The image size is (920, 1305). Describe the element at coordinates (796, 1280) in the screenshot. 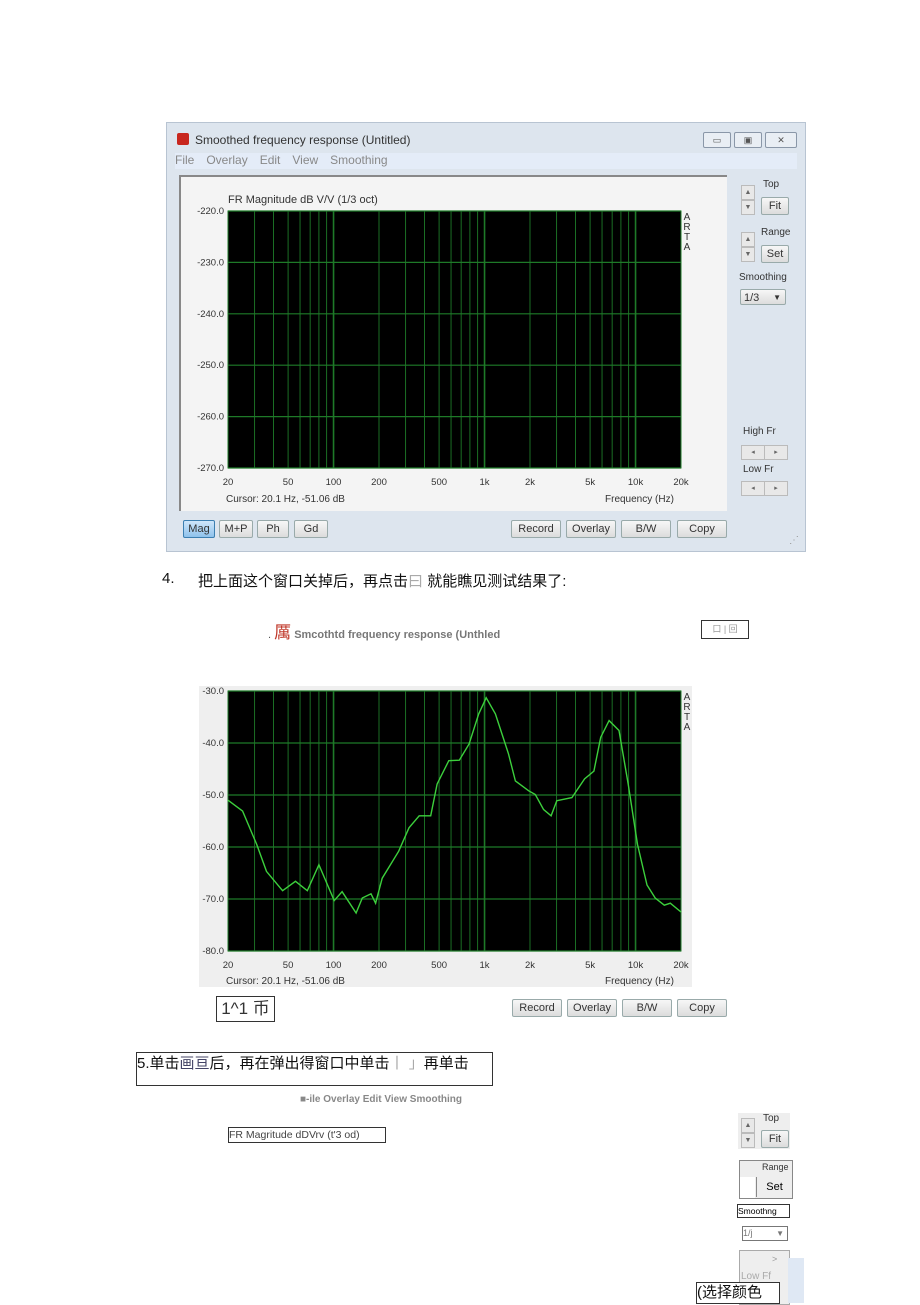

I see `window-edge` at that location.